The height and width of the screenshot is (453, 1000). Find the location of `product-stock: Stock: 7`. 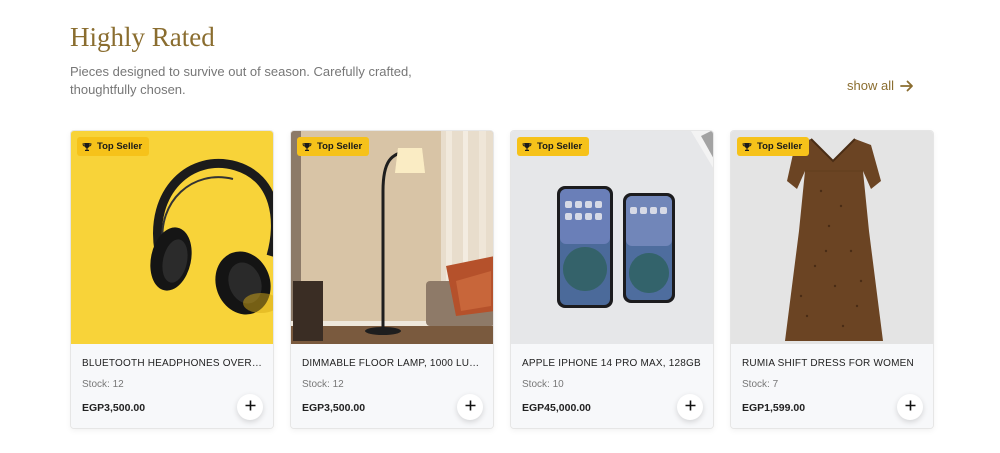

product-stock: Stock: 7 is located at coordinates (760, 384).